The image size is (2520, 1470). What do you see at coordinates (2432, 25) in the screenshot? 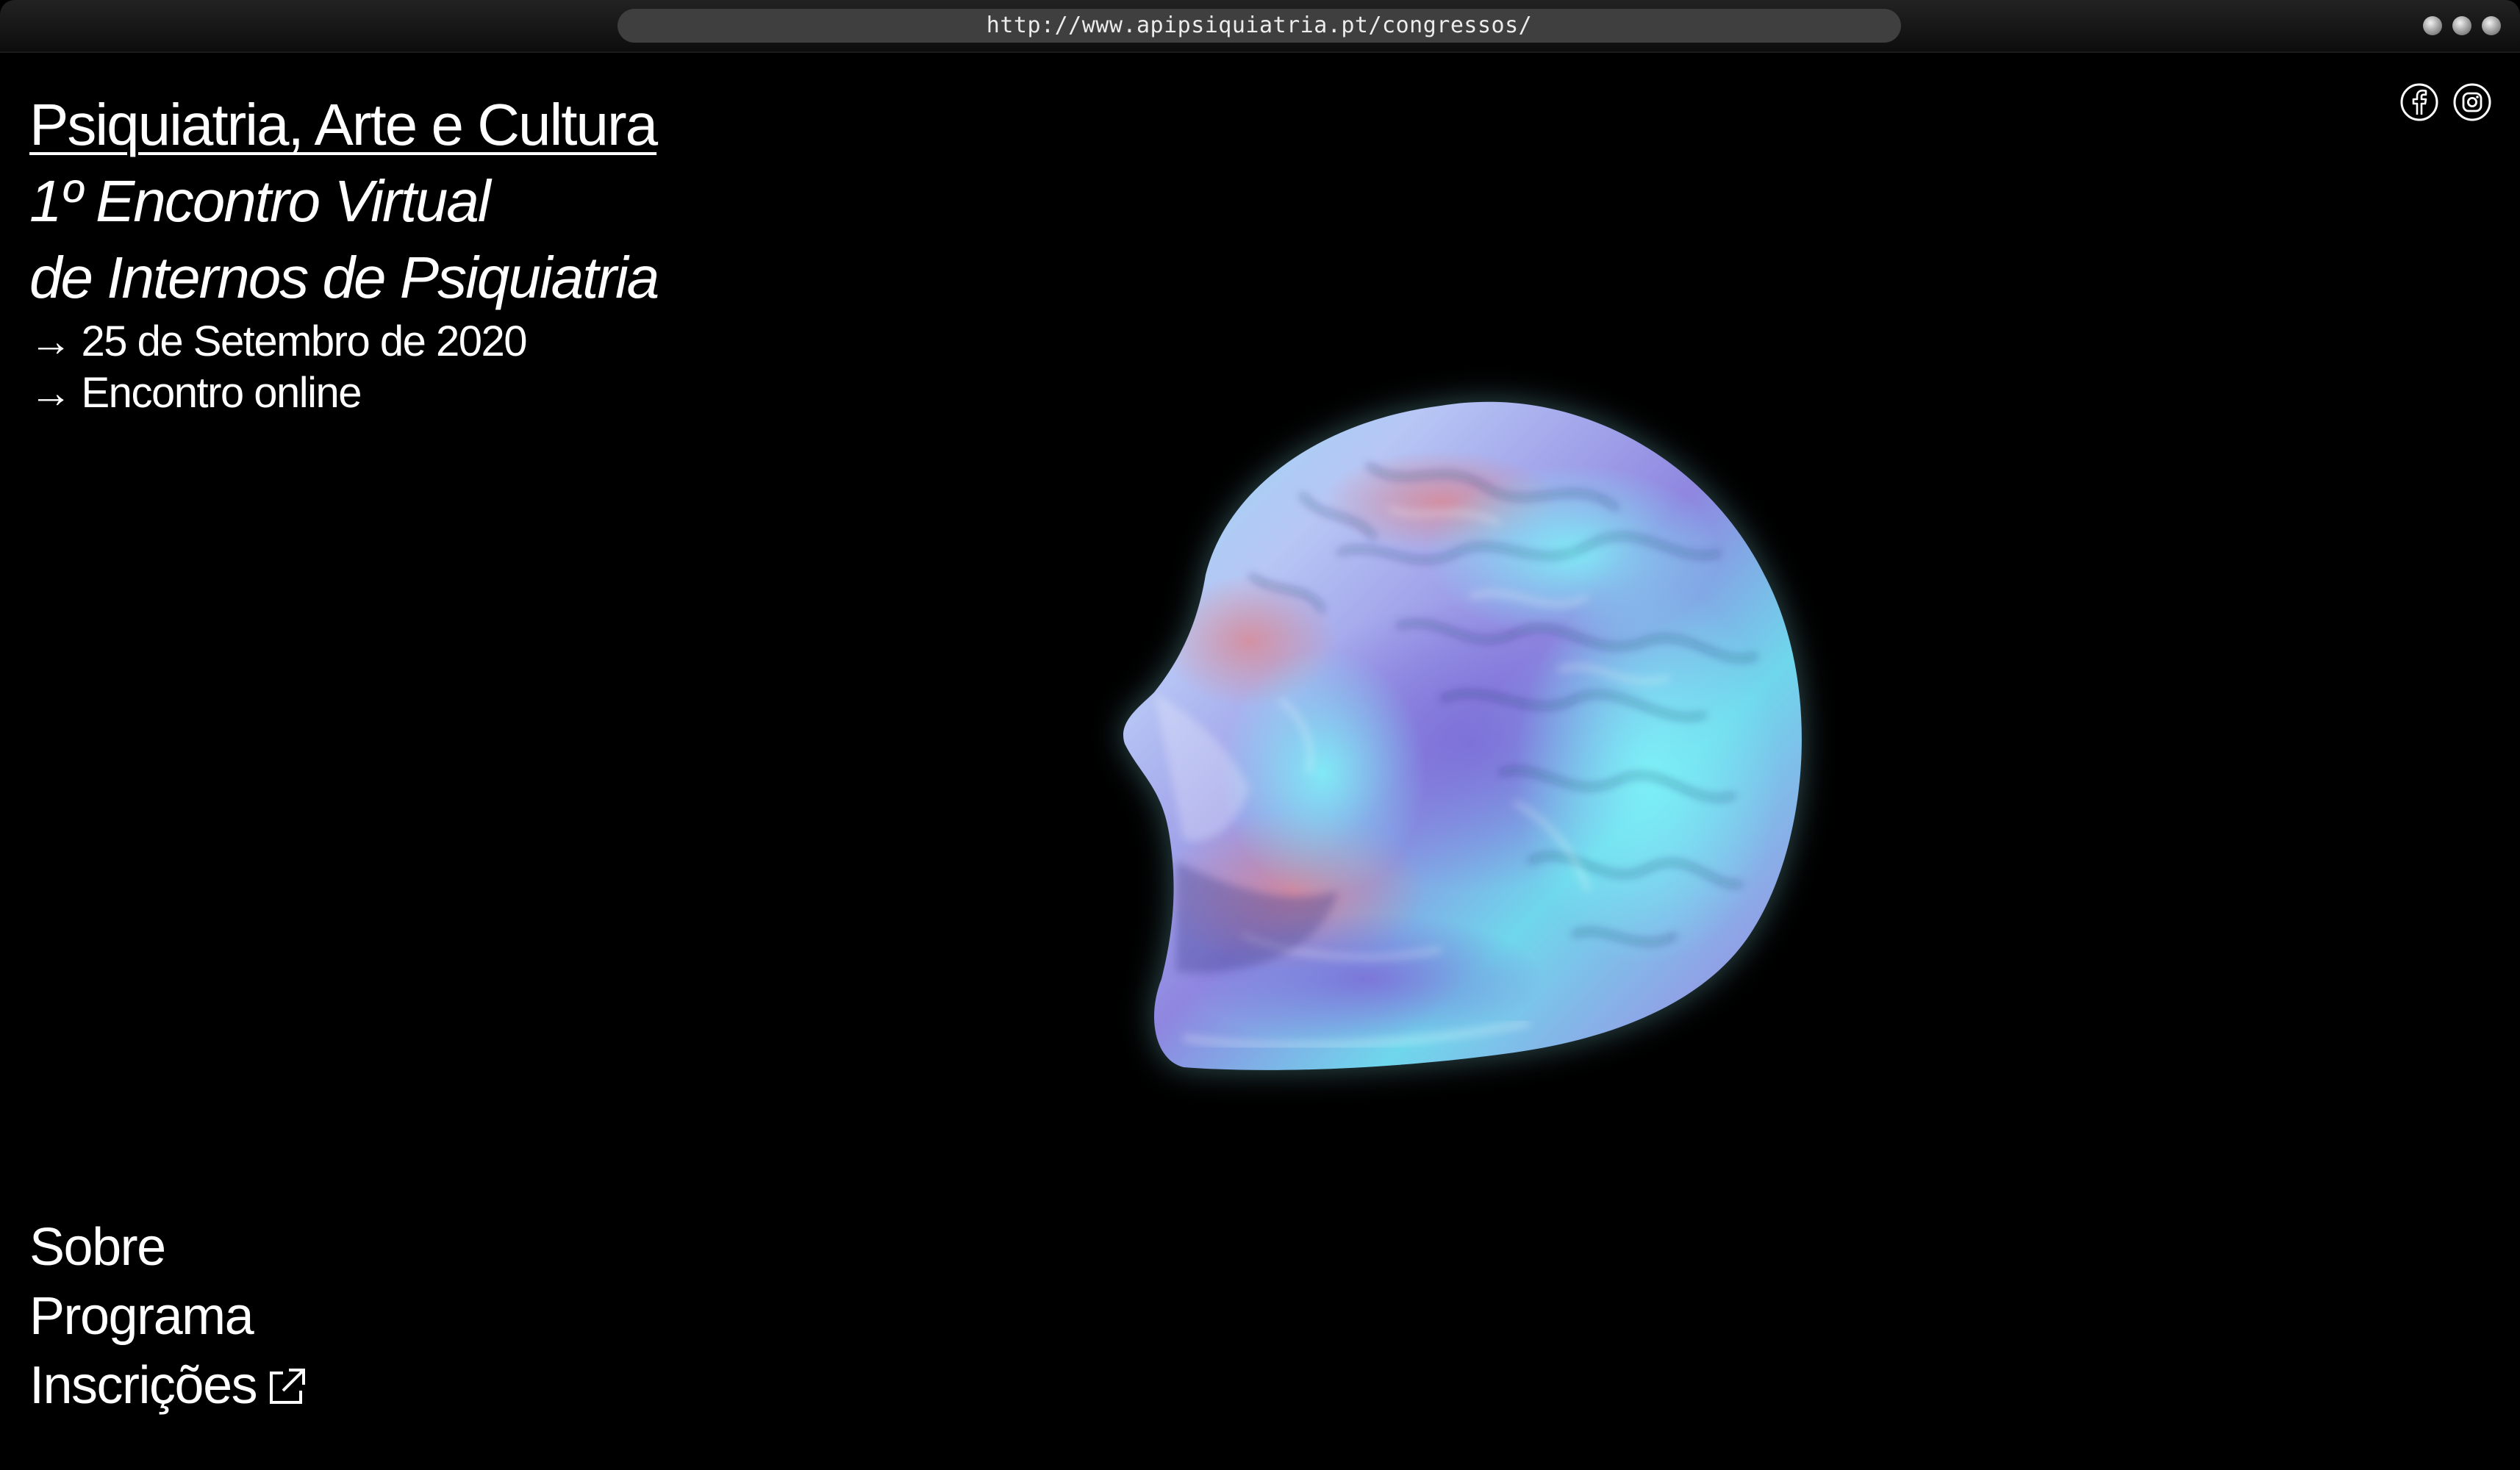
I see `window-control-minimize` at bounding box center [2432, 25].